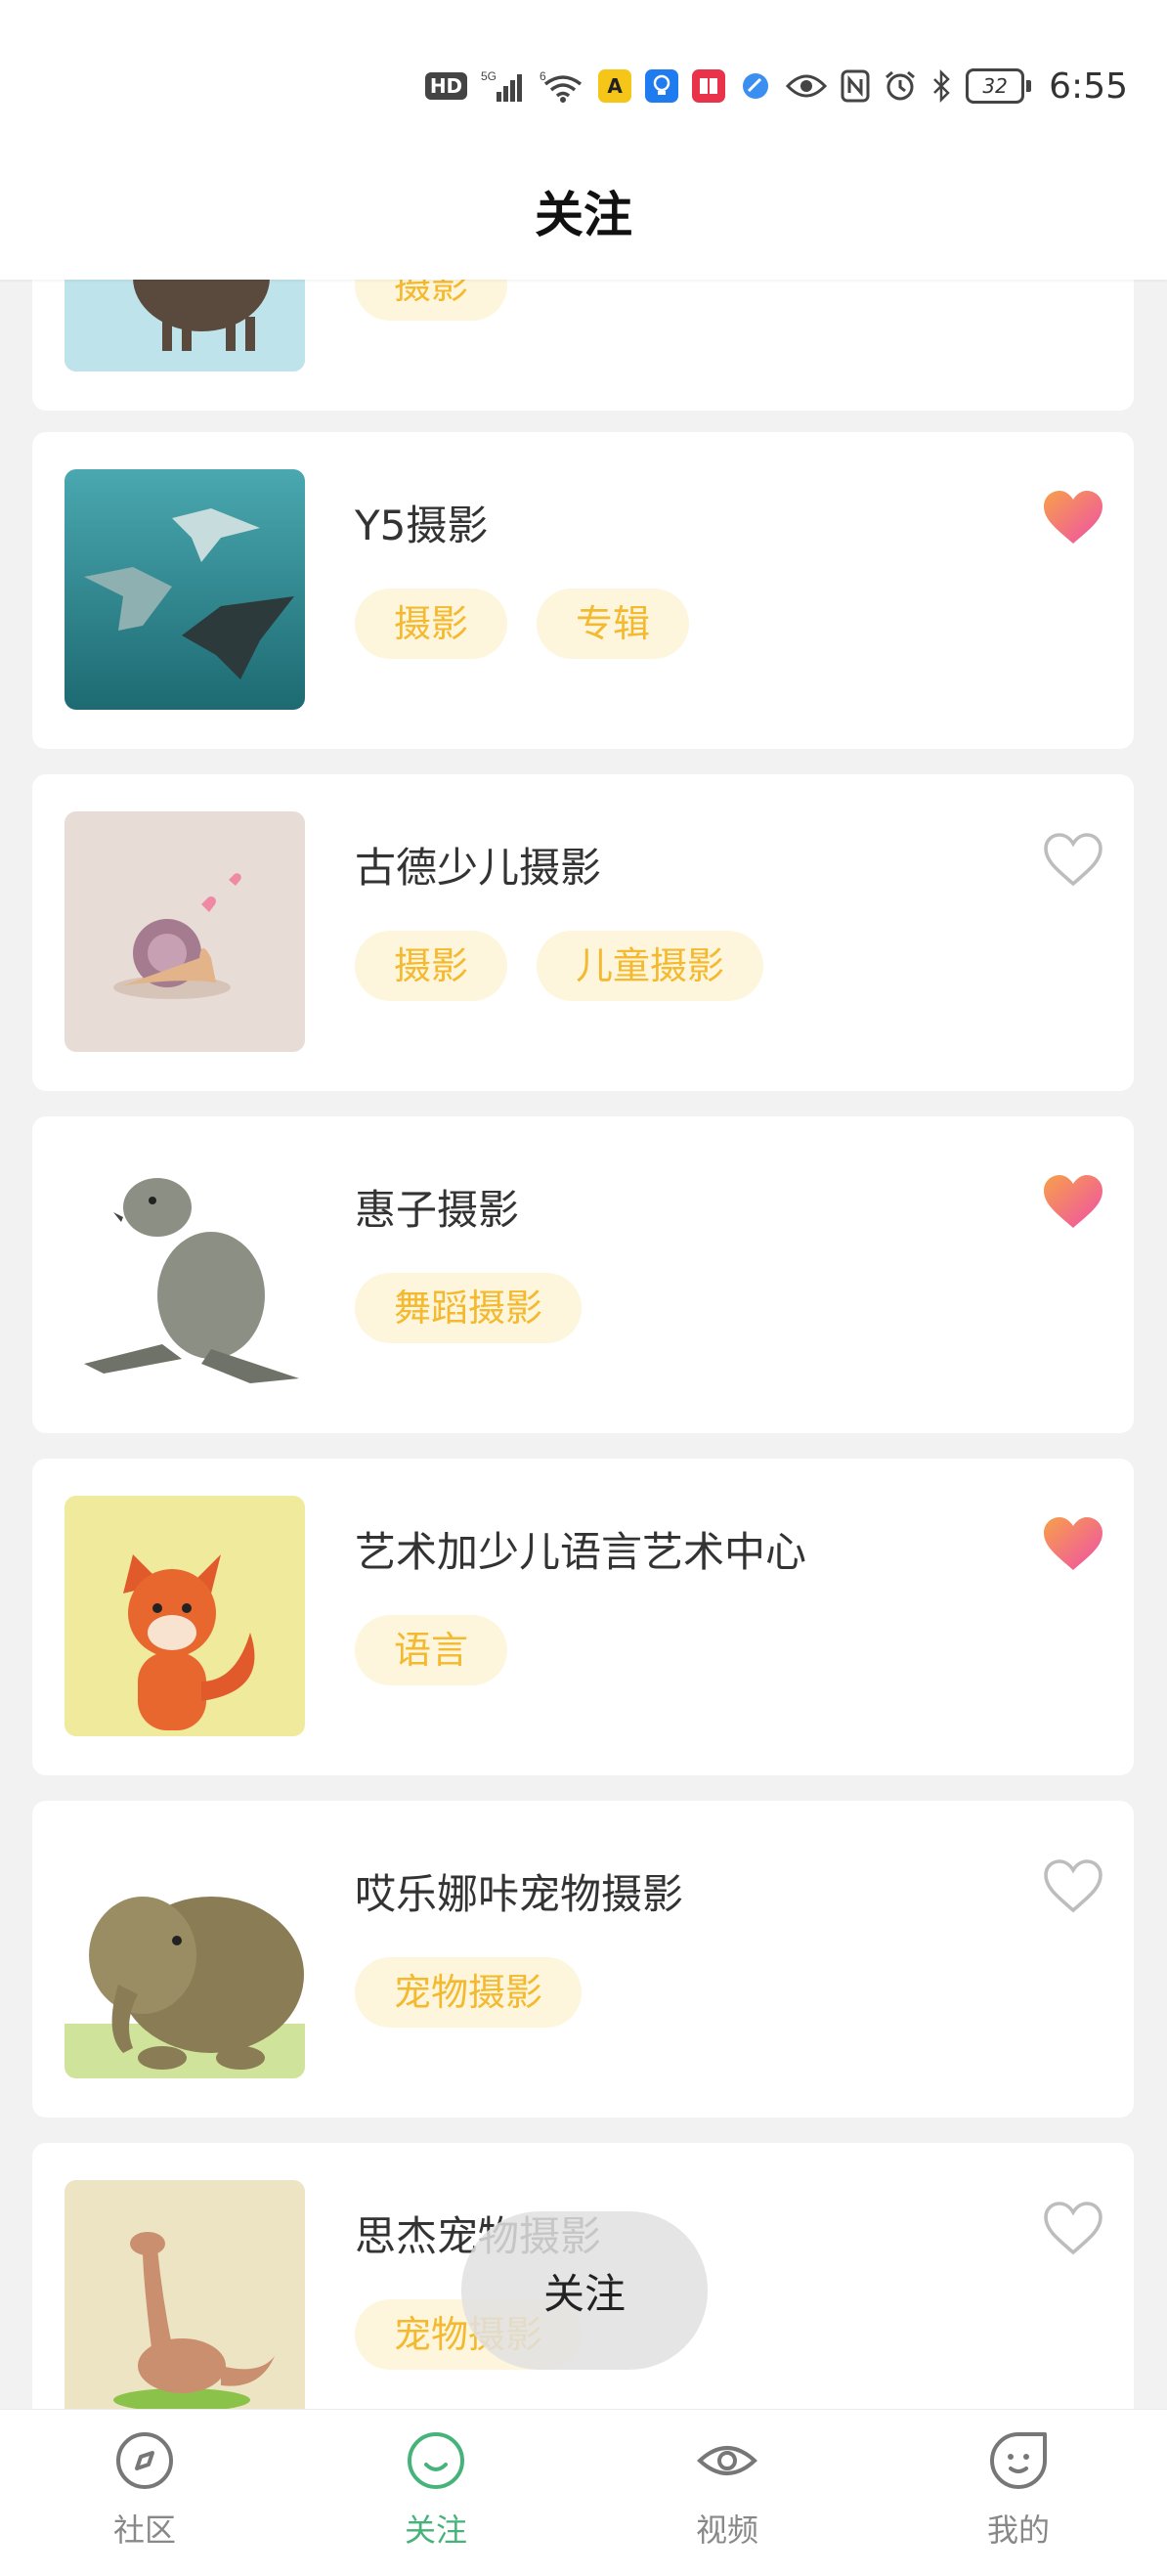 This screenshot has height=2576, width=1167. I want to click on signal-5g-icon: 5G, so click(503, 86).